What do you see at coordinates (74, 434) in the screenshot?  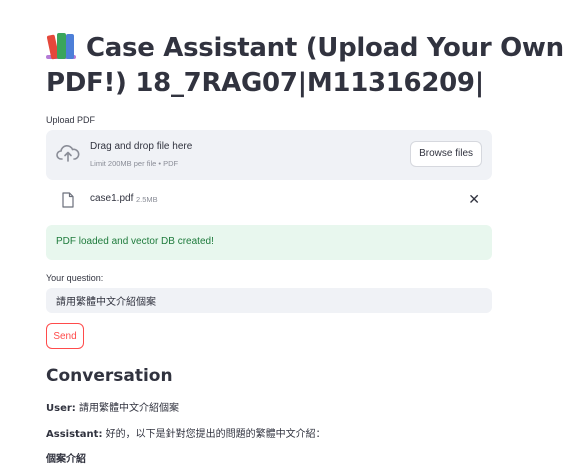 I see `assistant-role-label: Assistant:` at bounding box center [74, 434].